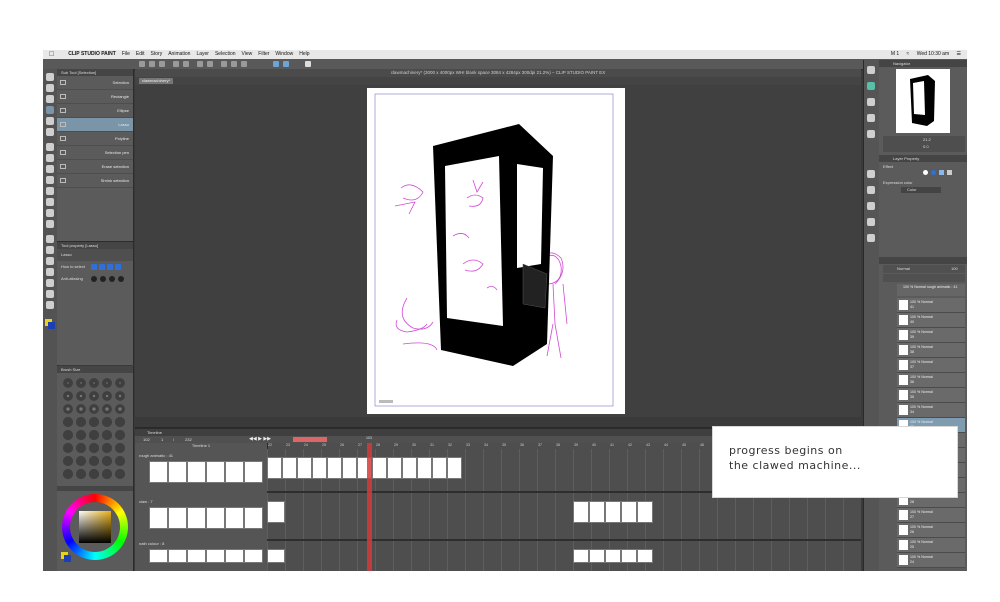  Describe the element at coordinates (234, 64) in the screenshot. I see `invert-selection-icon` at that location.